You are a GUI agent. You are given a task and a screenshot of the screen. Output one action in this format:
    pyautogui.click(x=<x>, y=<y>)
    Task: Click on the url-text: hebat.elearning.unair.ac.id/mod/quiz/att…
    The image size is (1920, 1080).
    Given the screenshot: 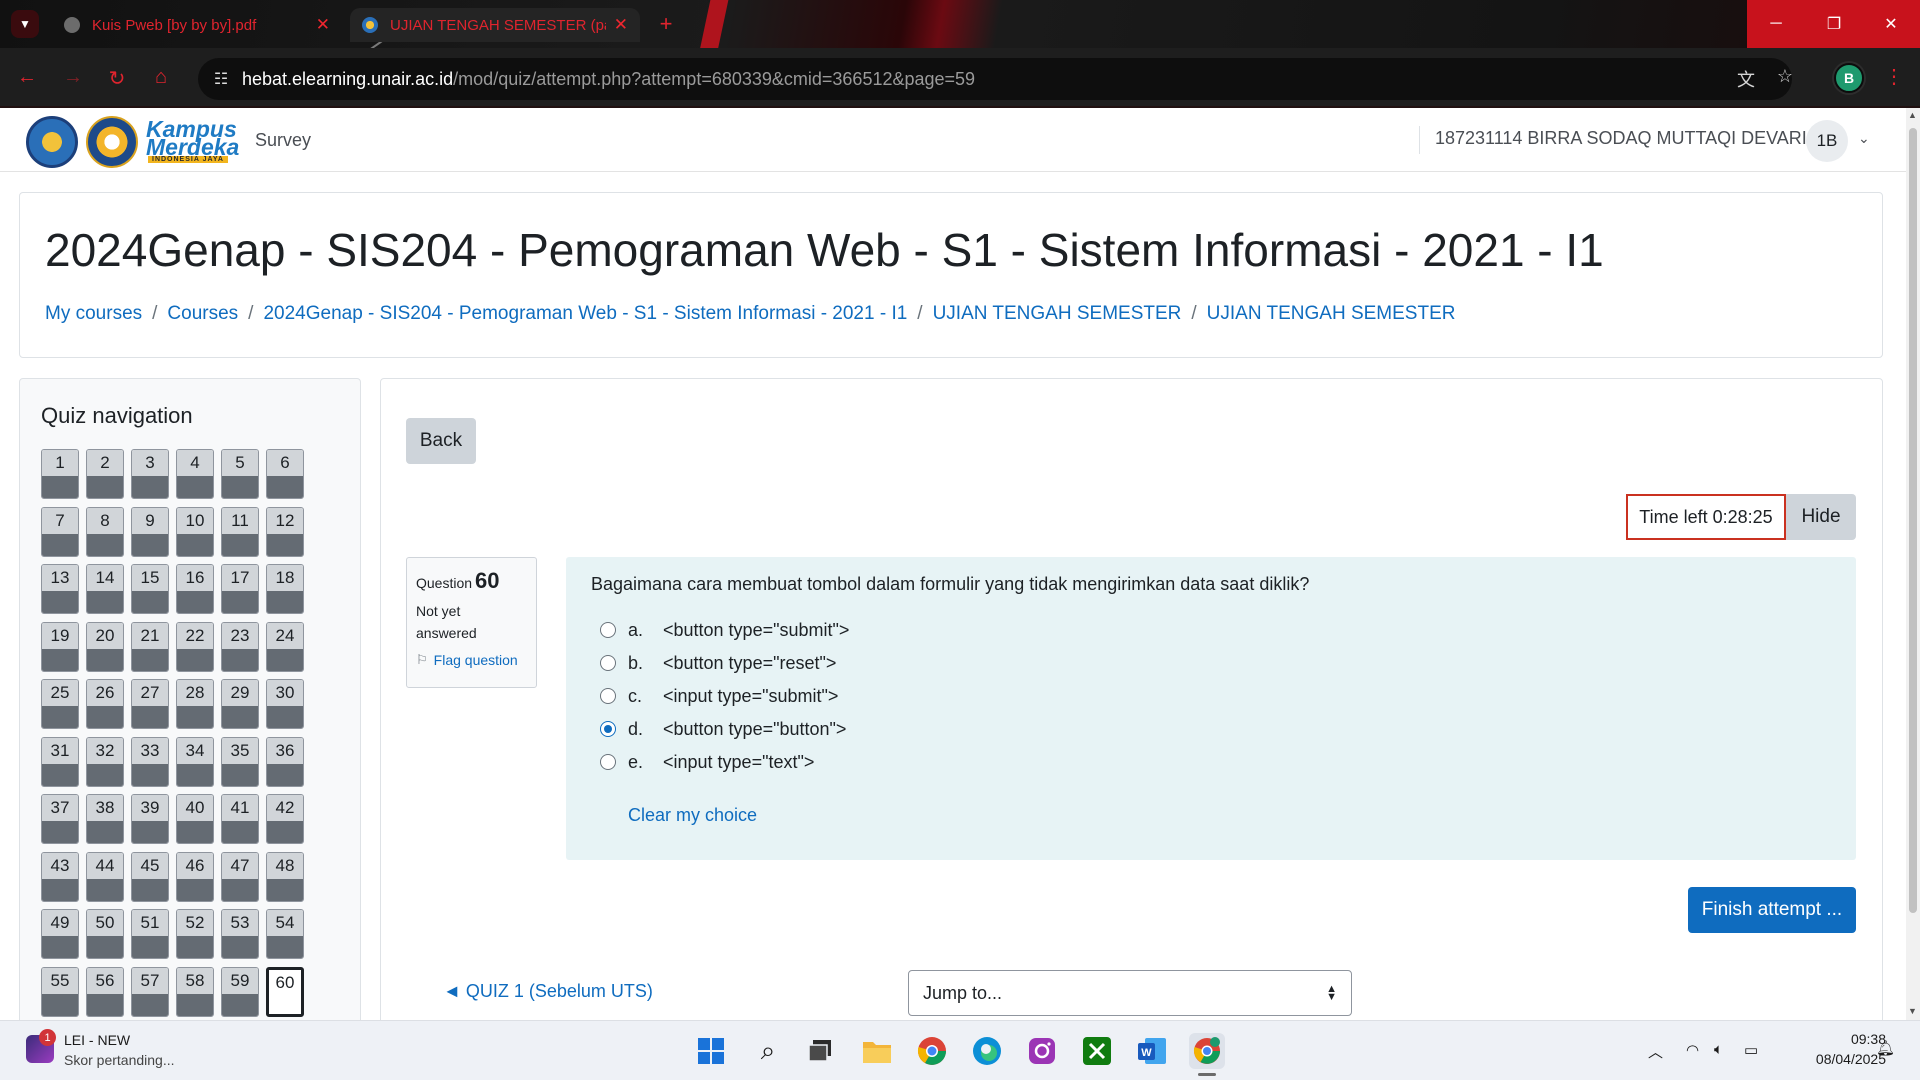 What is the action you would take?
    pyautogui.click(x=608, y=79)
    